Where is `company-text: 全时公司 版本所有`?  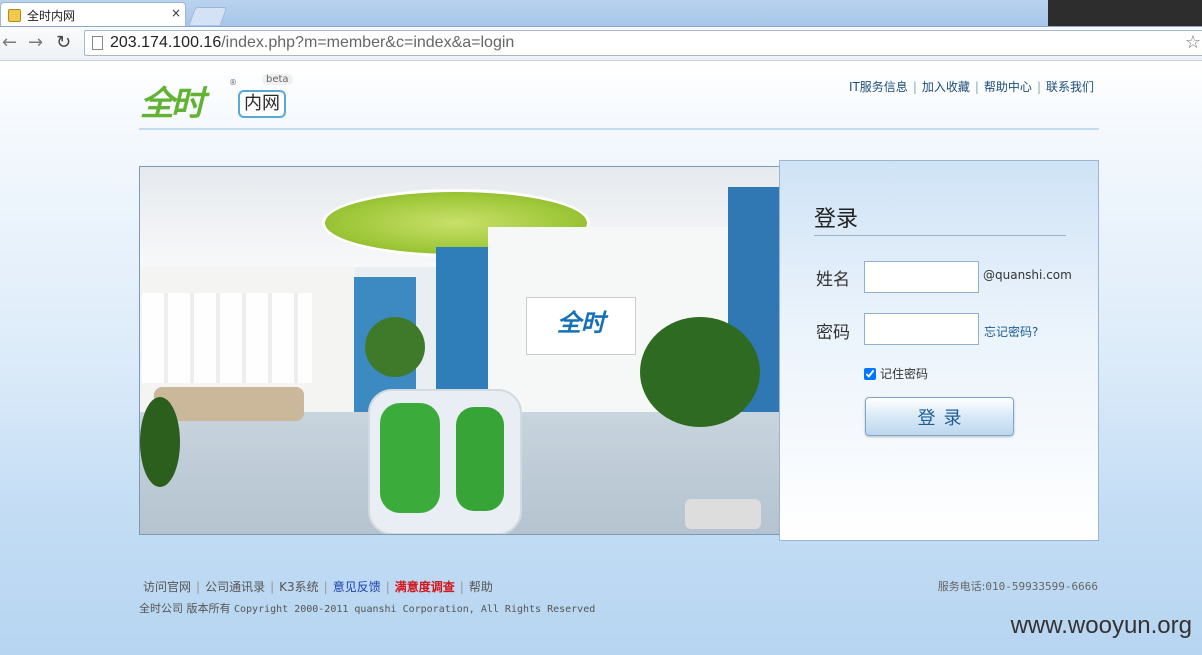
company-text: 全时公司 版本所有 is located at coordinates (185, 608).